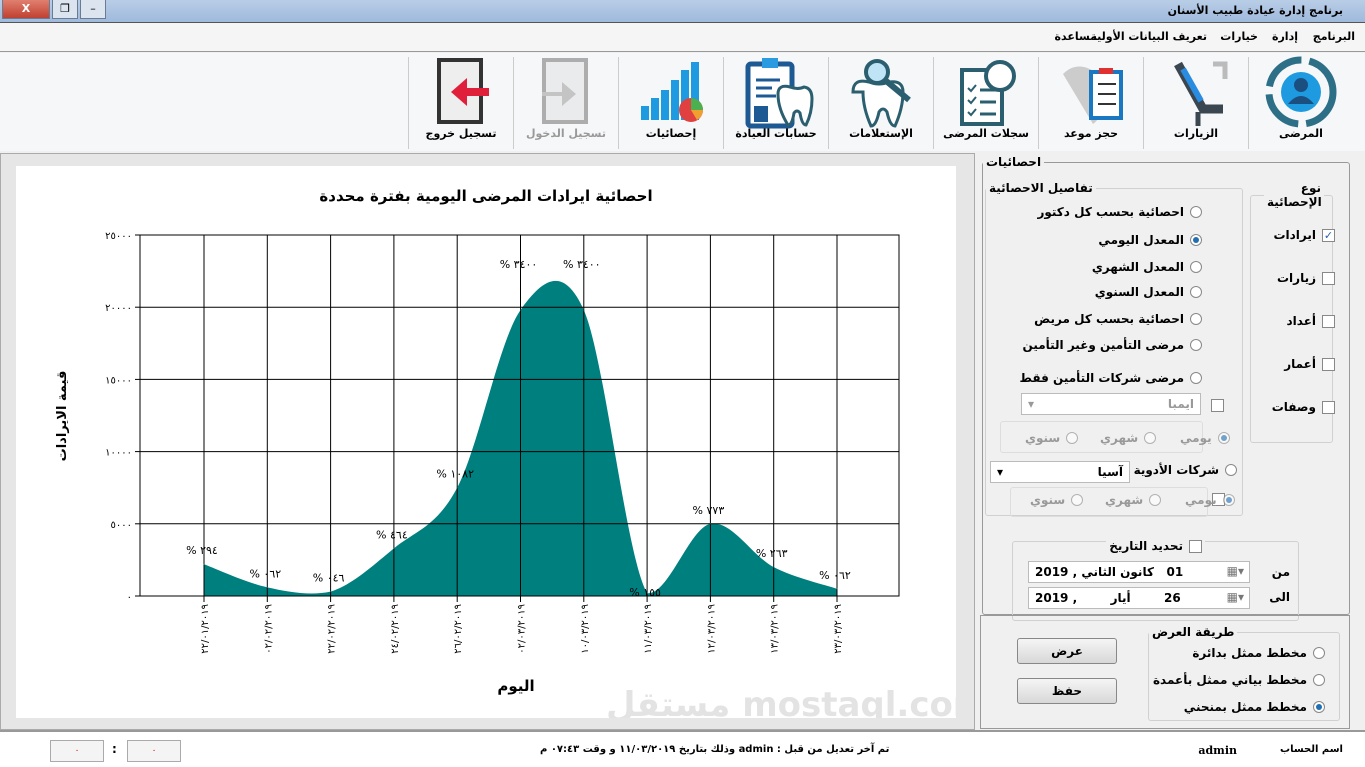 The height and width of the screenshot is (767, 1365). What do you see at coordinates (1235, 571) in the screenshot?
I see `calendar-icon: ▦▾` at bounding box center [1235, 571].